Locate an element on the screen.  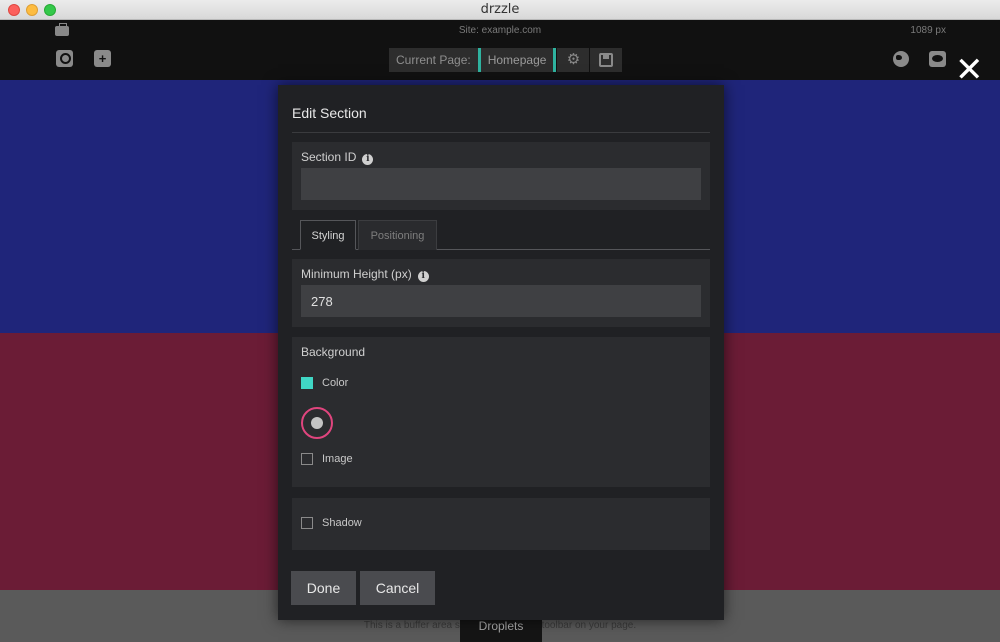
current-page-divider is located at coordinates (555, 60).